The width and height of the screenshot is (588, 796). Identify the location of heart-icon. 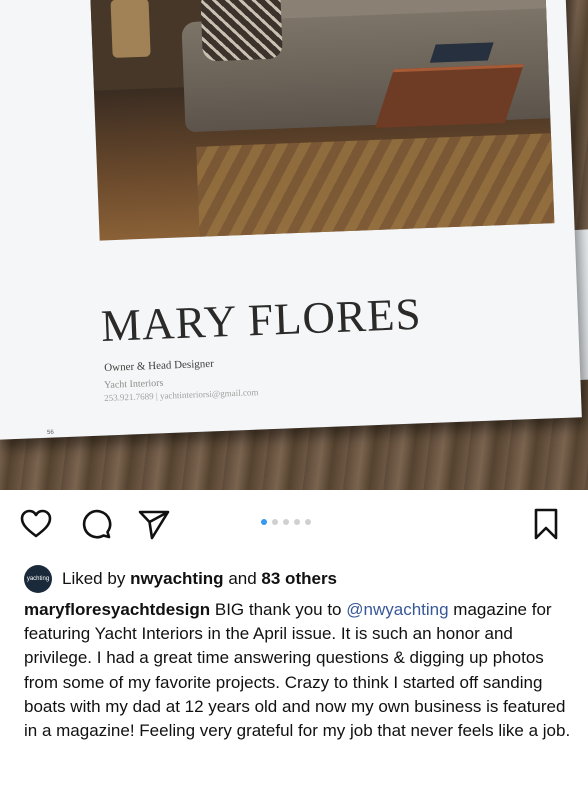
(36, 523).